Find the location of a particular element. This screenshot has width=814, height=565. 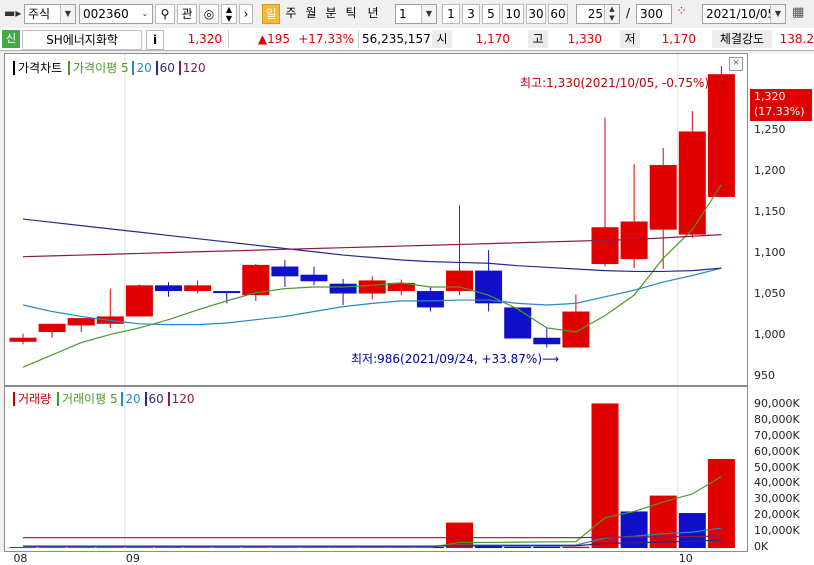

refresh-icon: ◎ is located at coordinates (209, 14).